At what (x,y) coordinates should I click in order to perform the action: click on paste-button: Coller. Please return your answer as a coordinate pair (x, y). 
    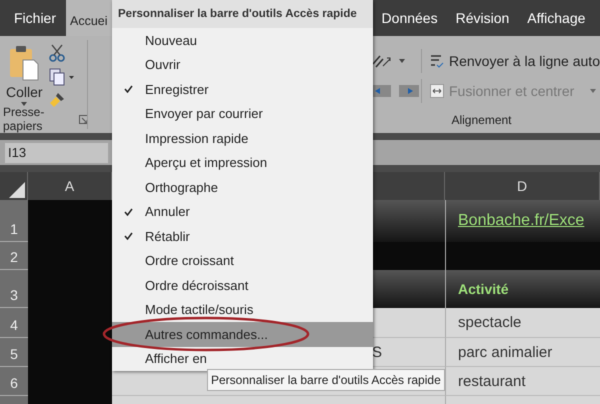
    Looking at the image, I should click on (24, 74).